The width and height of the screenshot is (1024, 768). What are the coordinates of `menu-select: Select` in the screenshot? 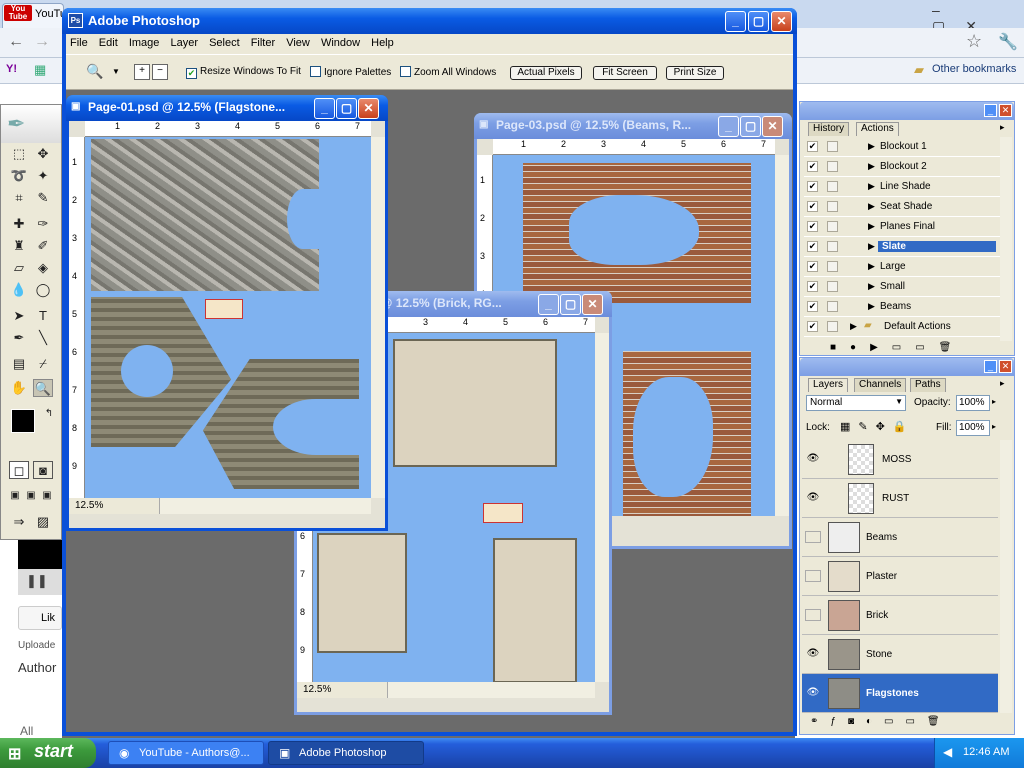 It's located at (224, 43).